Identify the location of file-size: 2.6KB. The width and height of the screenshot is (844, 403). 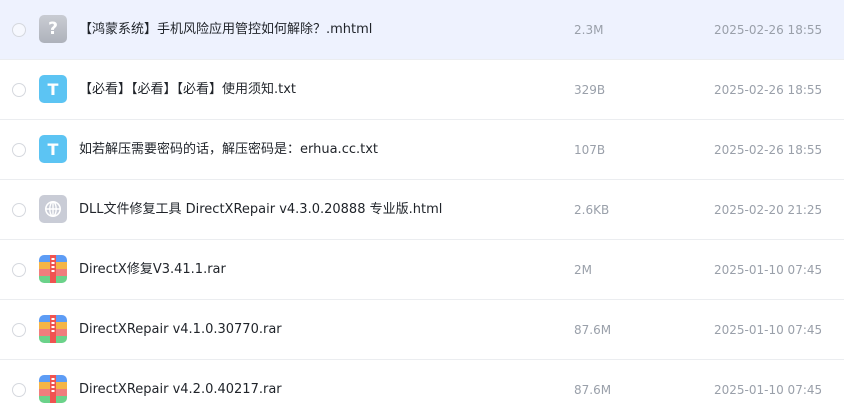
(592, 210).